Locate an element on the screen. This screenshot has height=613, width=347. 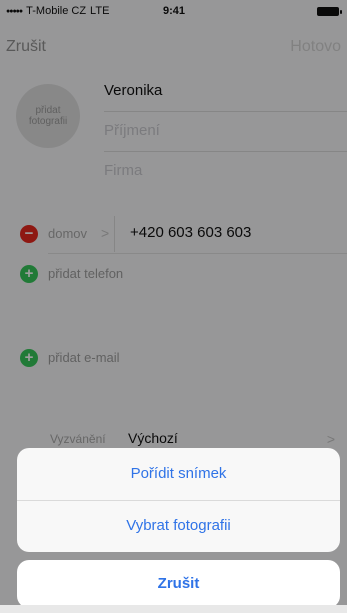
sheet-cancel-button: Zrušit is located at coordinates (178, 584).